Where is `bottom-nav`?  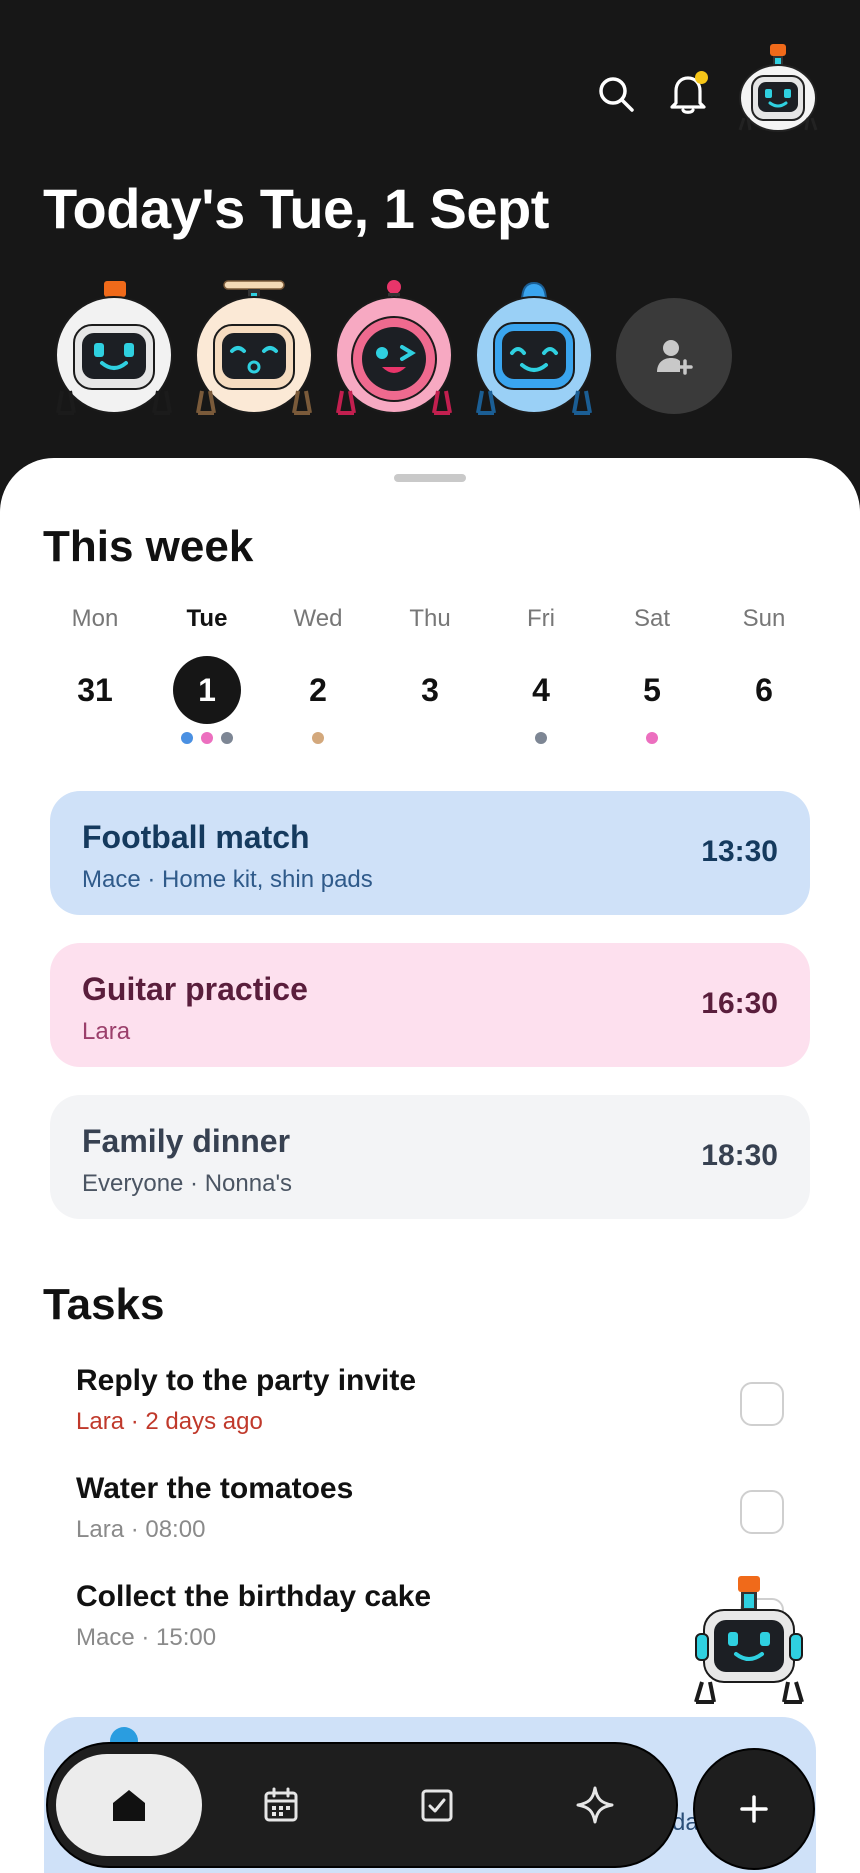
bottom-nav is located at coordinates (362, 1805).